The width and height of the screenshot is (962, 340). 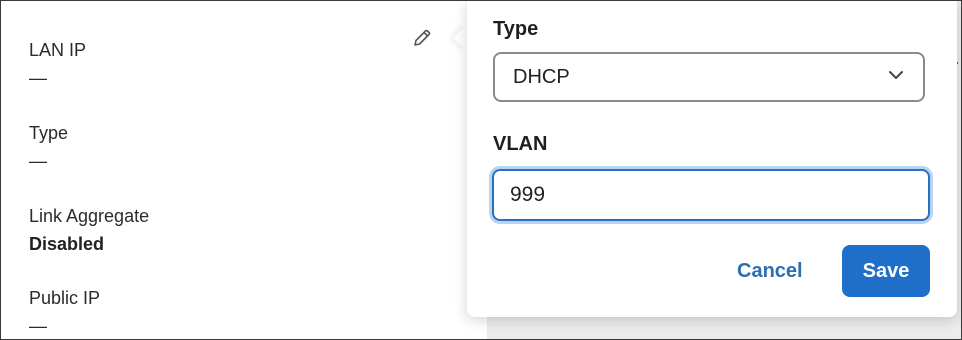 What do you see at coordinates (520, 144) in the screenshot?
I see `vlan-section-label: VLAN` at bounding box center [520, 144].